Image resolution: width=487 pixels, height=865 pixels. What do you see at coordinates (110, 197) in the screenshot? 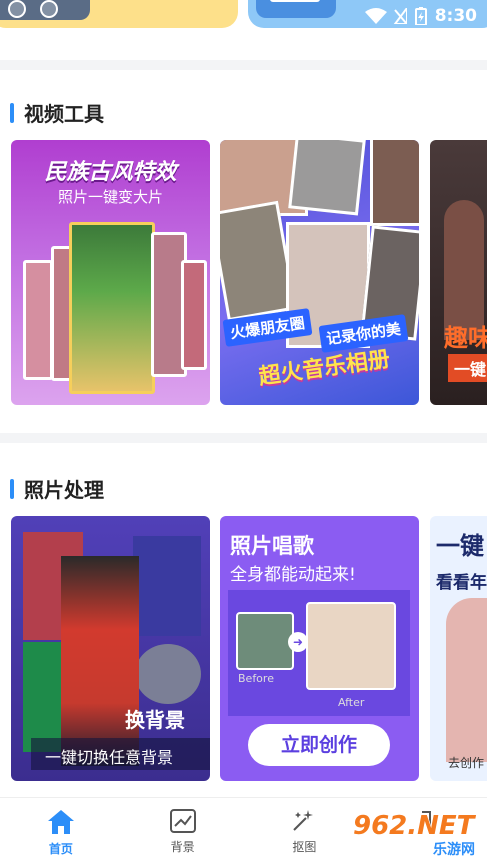
I see `card-subtitle: 照片一键变大片` at bounding box center [110, 197].